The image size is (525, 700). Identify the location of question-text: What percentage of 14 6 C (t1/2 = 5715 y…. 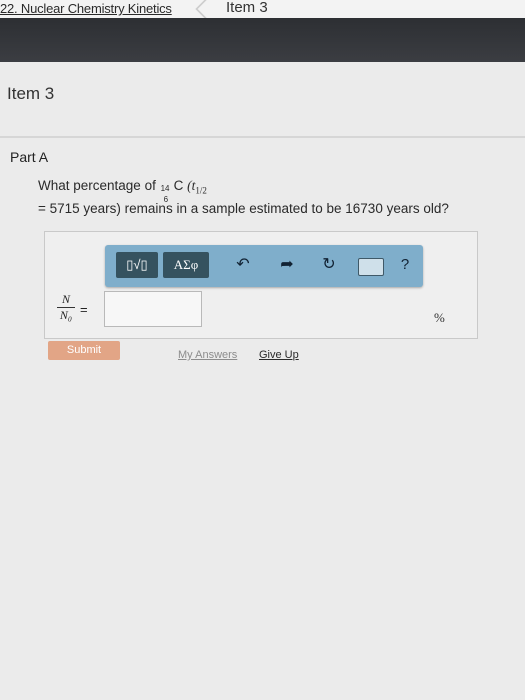
(243, 197).